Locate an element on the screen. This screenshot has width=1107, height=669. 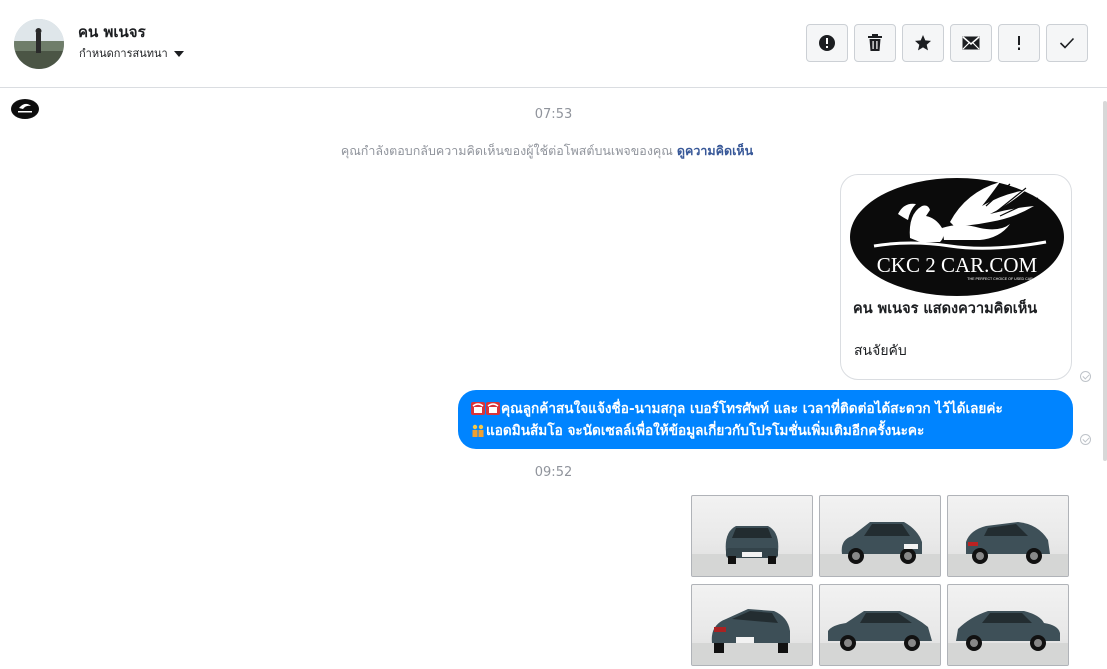
alert-circle-icon is located at coordinates (827, 43).